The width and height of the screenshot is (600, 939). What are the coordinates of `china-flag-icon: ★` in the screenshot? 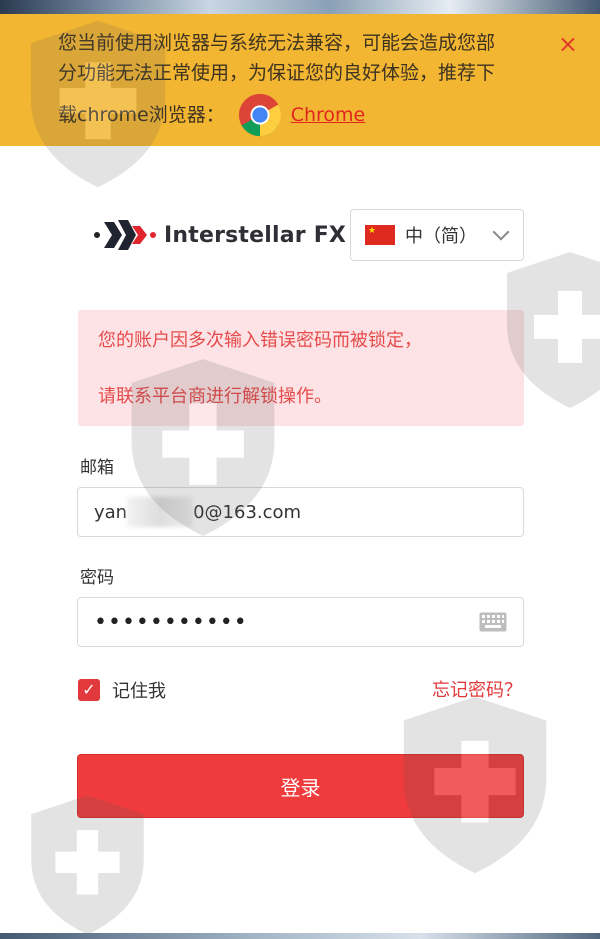 It's located at (380, 235).